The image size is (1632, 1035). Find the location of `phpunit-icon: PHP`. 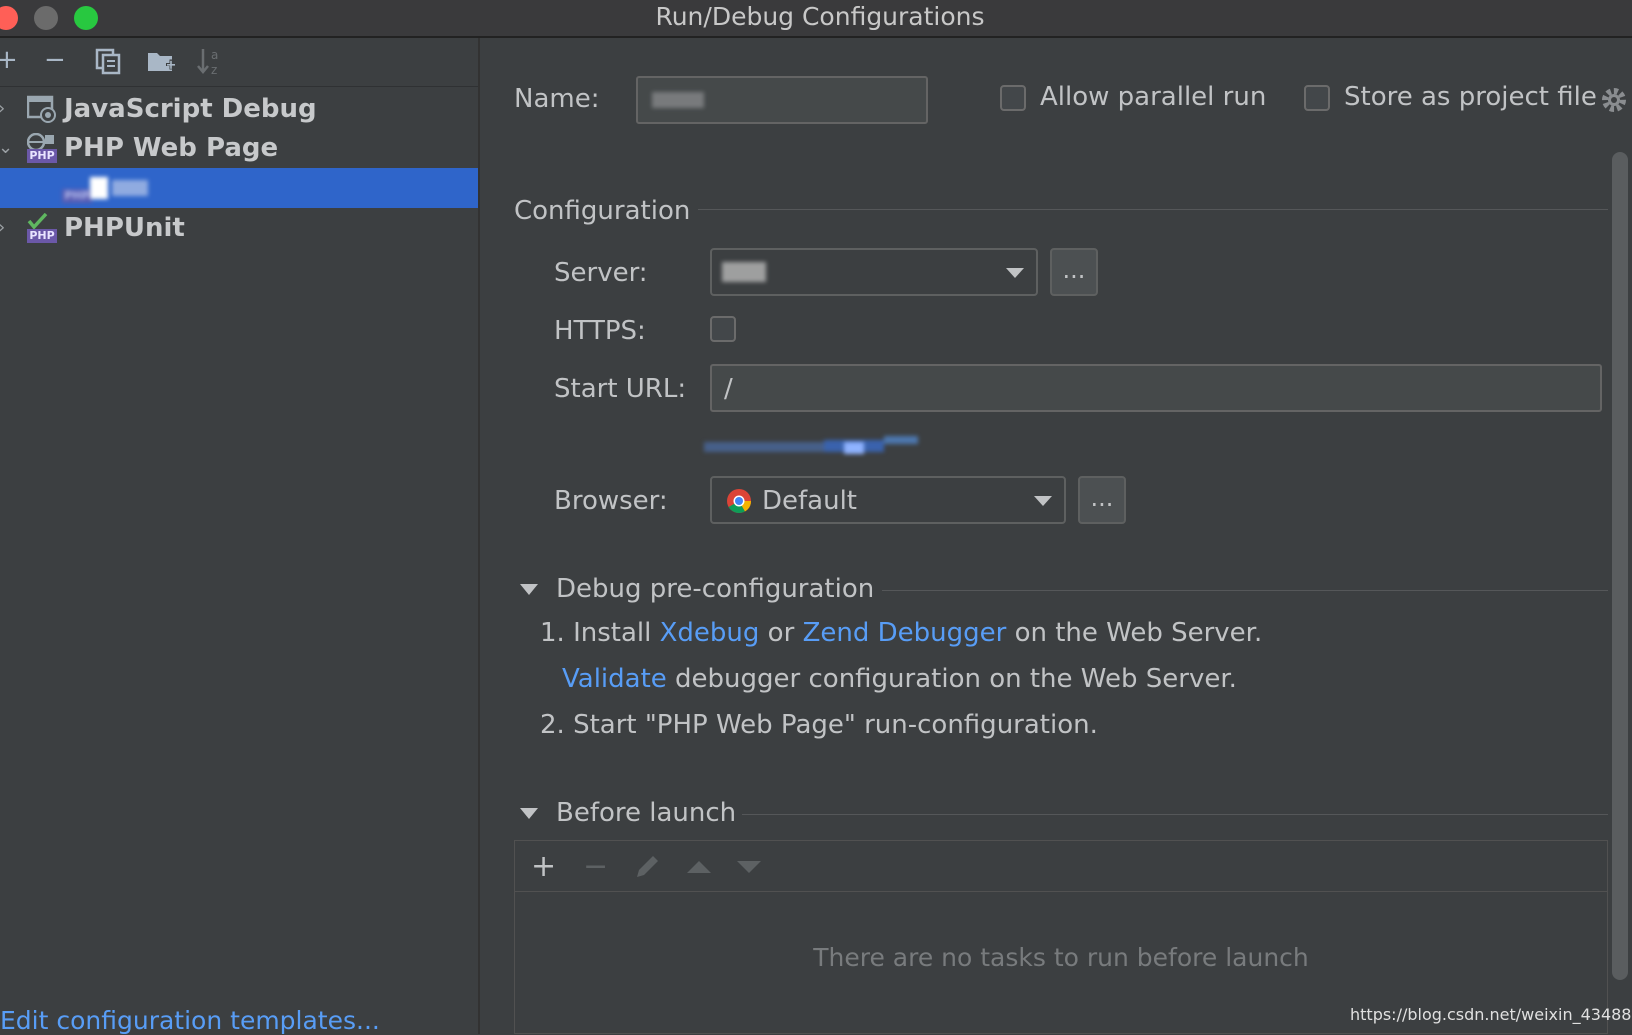

phpunit-icon: PHP is located at coordinates (42, 228).